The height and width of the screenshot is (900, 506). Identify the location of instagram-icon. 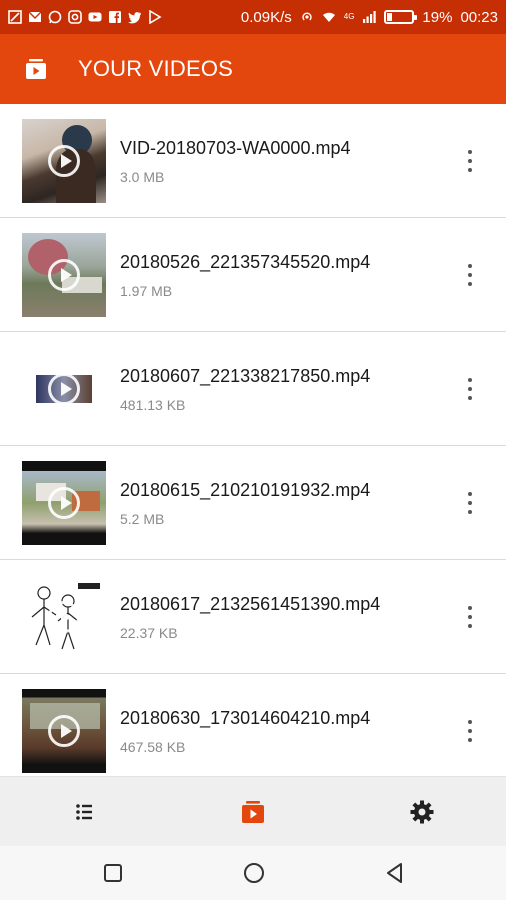
(75, 17).